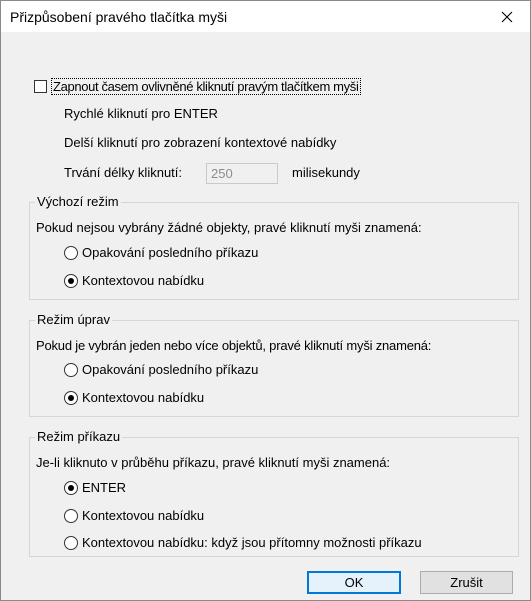 The width and height of the screenshot is (531, 601). Describe the element at coordinates (143, 397) in the screenshot. I see `edit-mode-context-label: Kontextovou nabídku` at that location.